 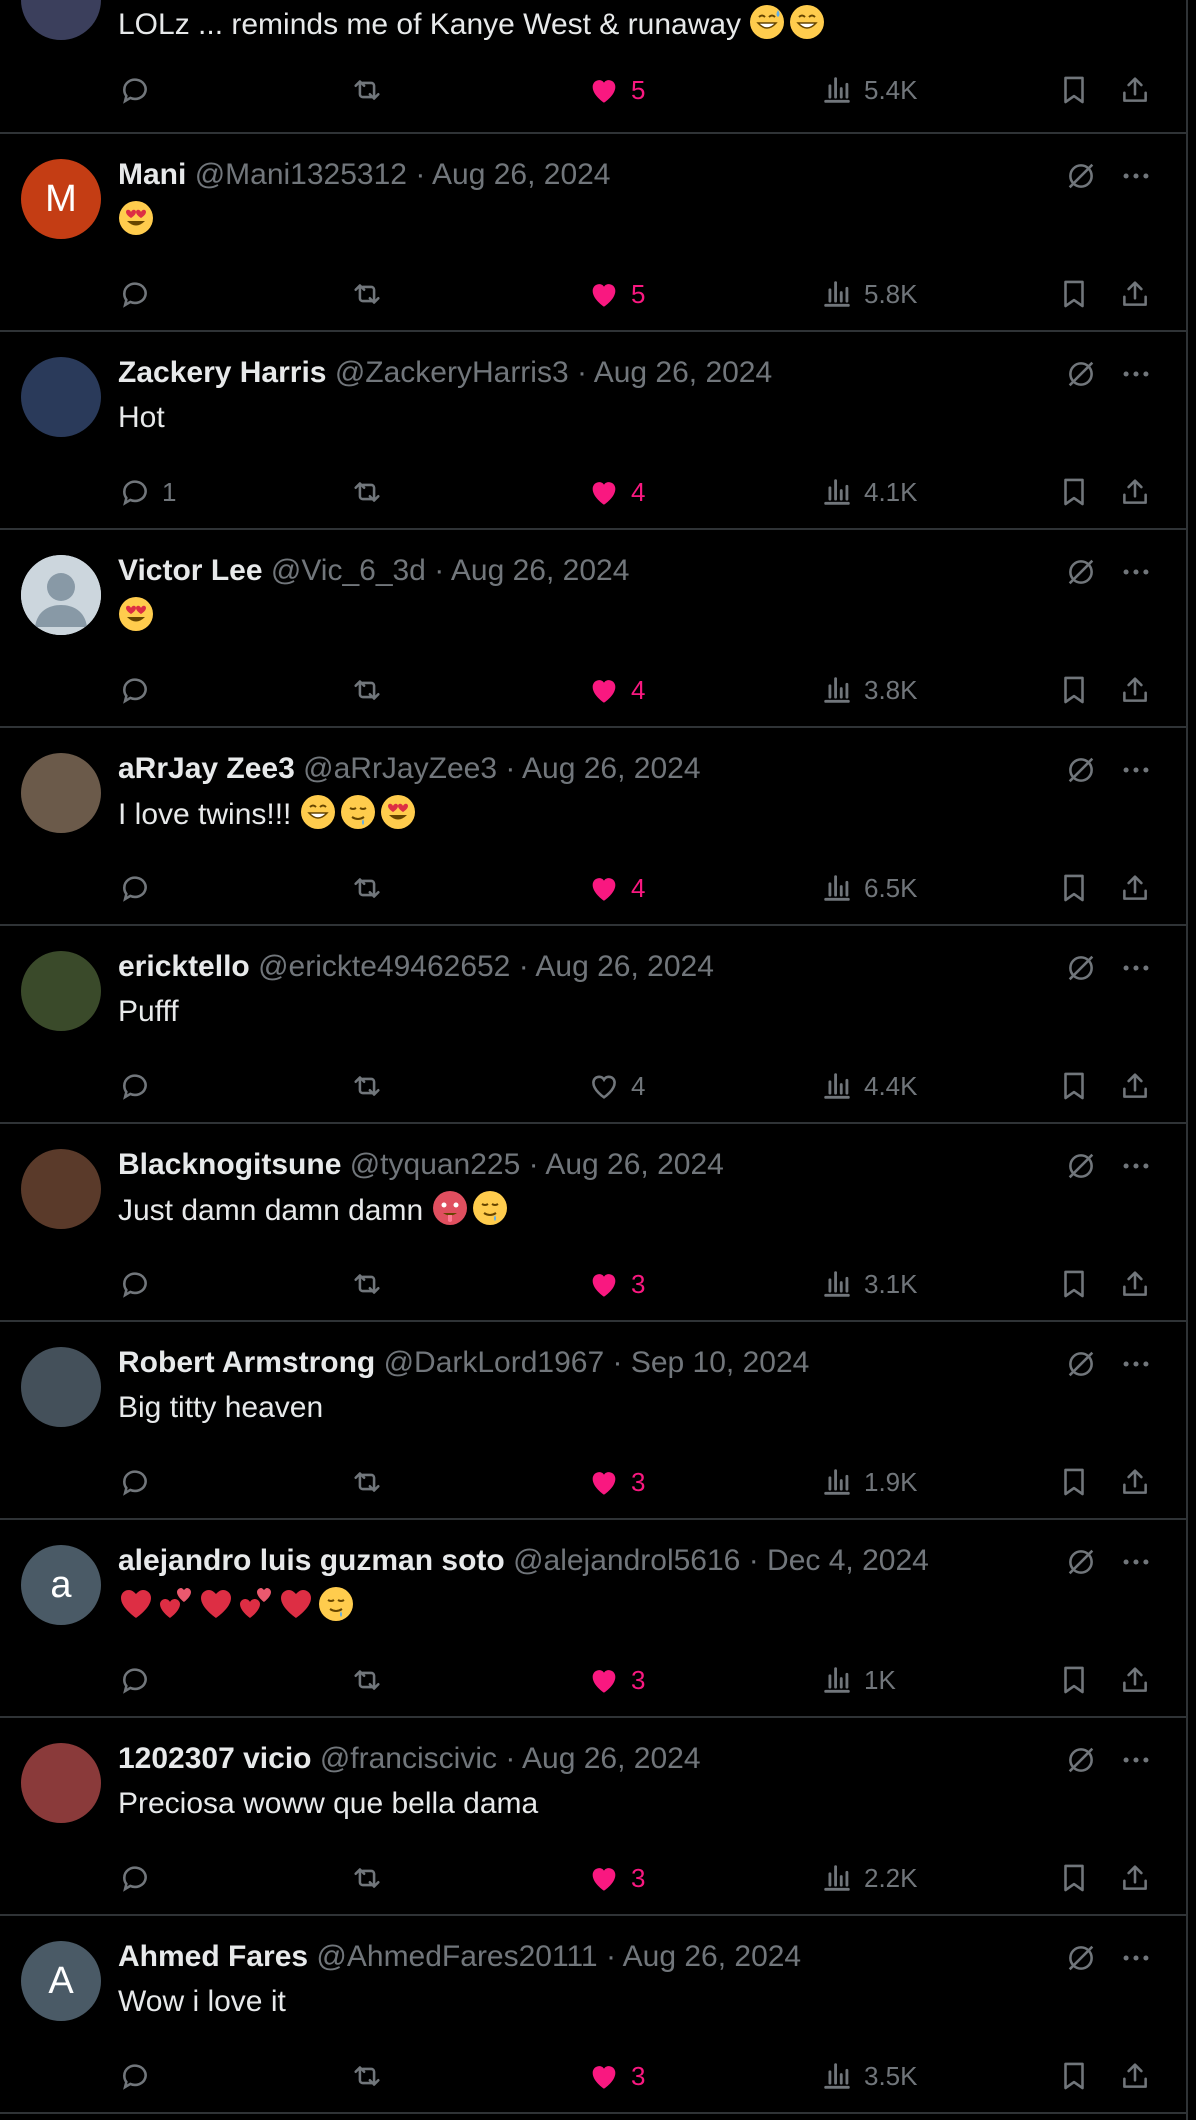 I want to click on post-date: Sep 10, 2024, so click(x=720, y=1362).